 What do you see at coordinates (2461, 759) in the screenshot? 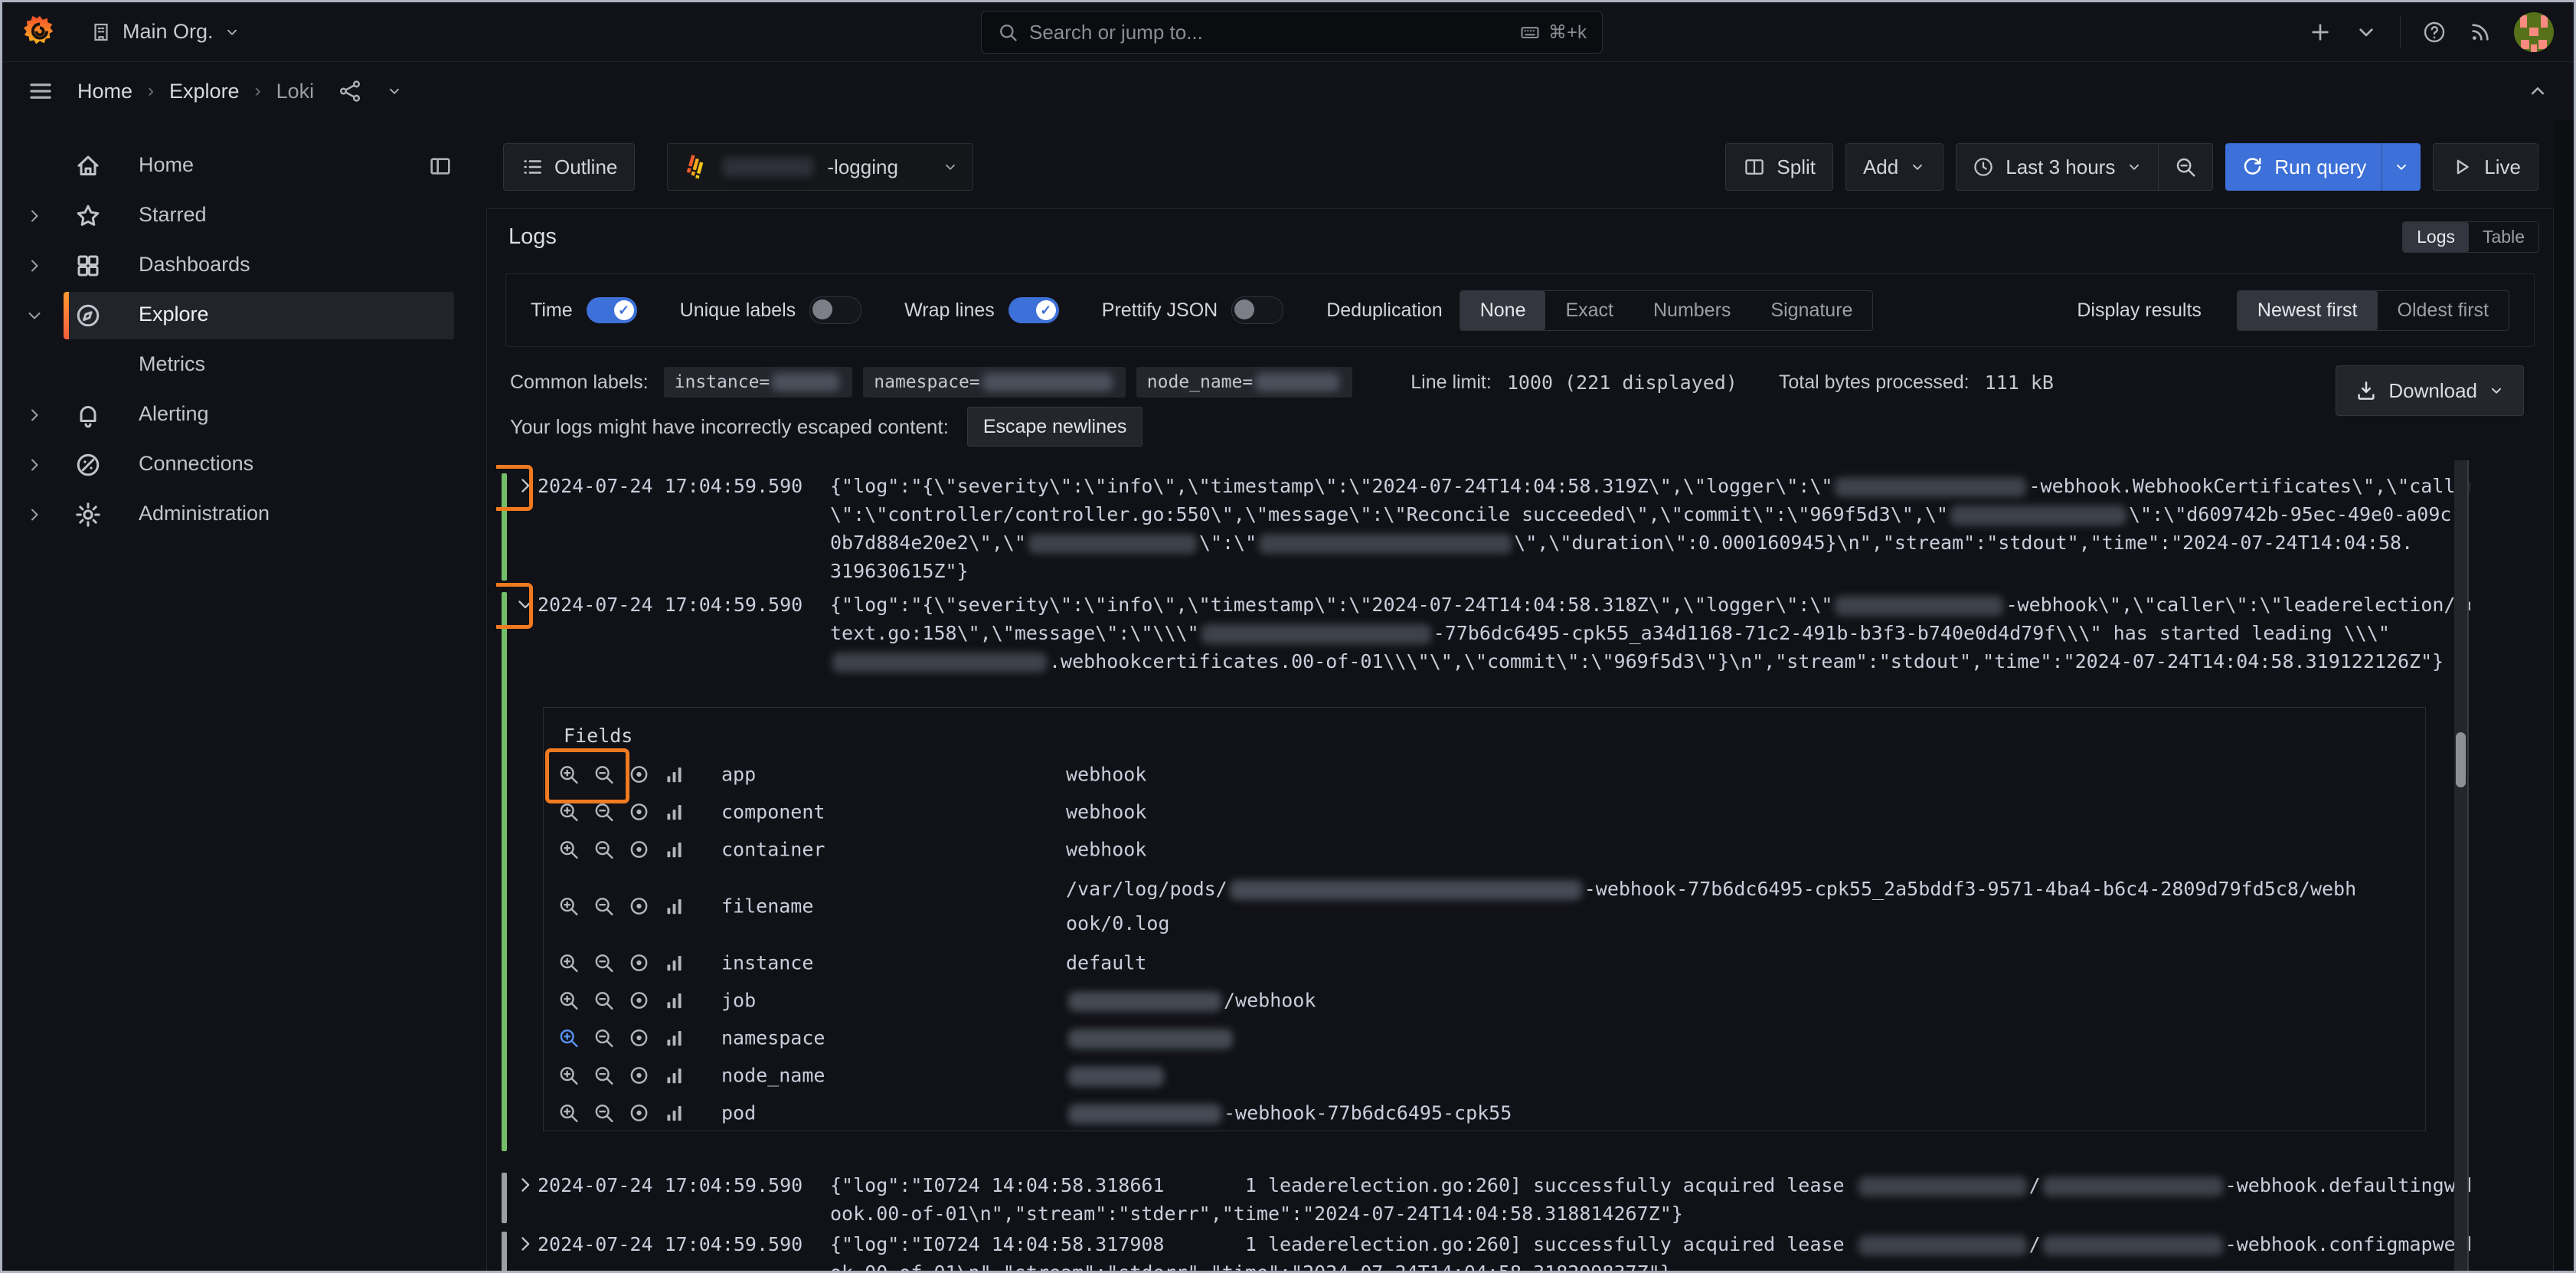
I see `scrollbar-thumb` at bounding box center [2461, 759].